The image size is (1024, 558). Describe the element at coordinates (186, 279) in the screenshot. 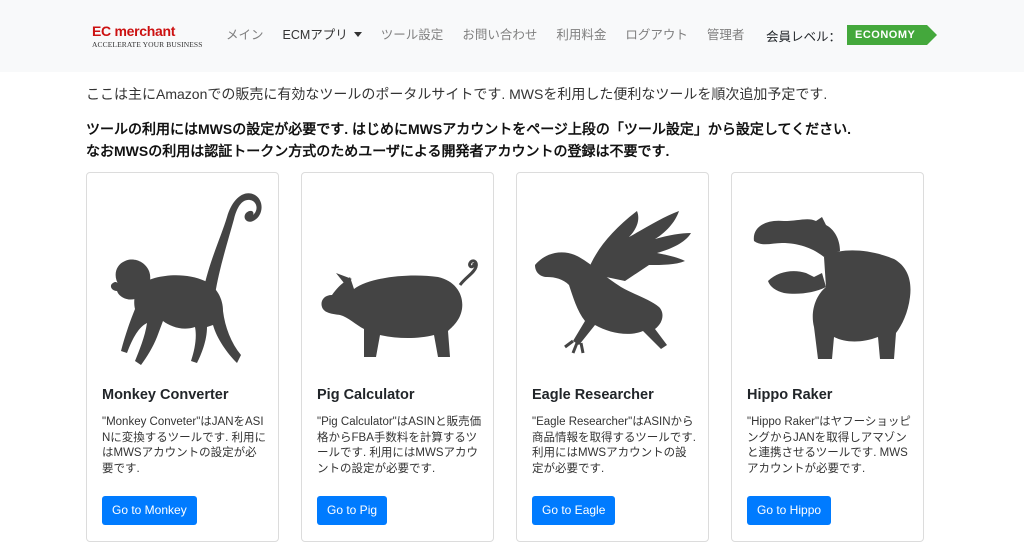

I see `monkey-icon` at that location.